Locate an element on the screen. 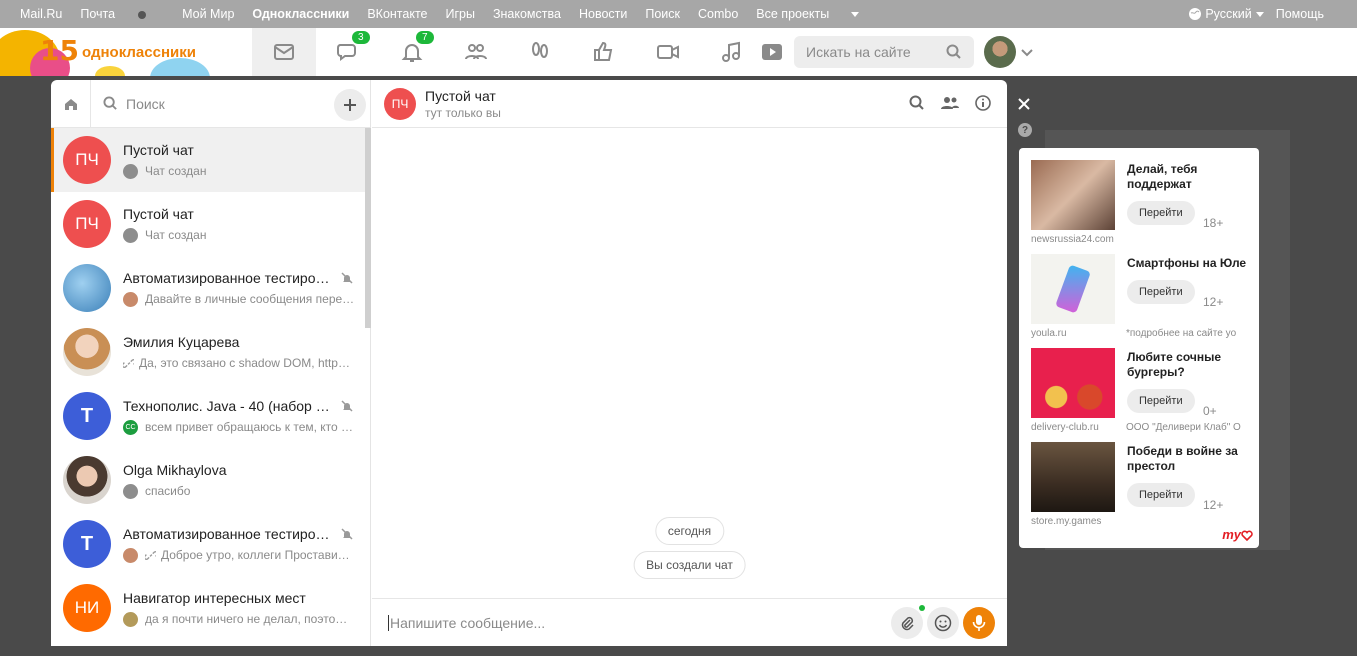  portal-link-moimir: Мой Мир is located at coordinates (208, 14).